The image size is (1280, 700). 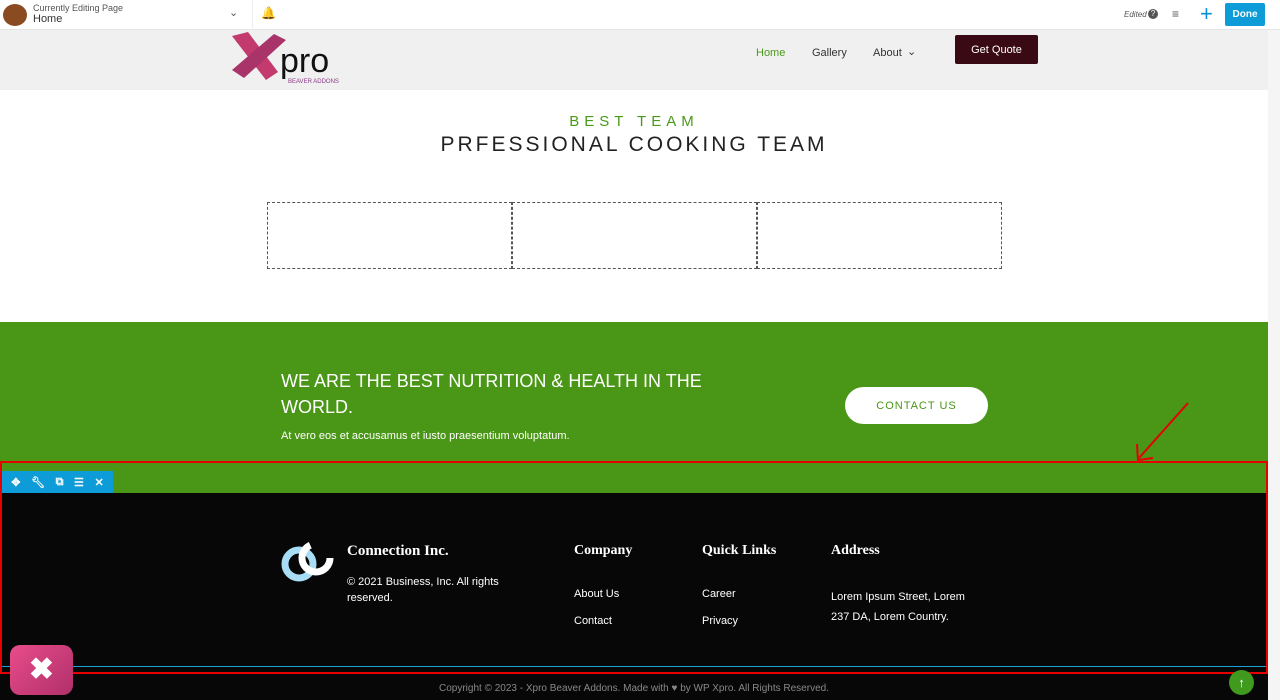 I want to click on menu-icon: ☰, so click(x=79, y=482).